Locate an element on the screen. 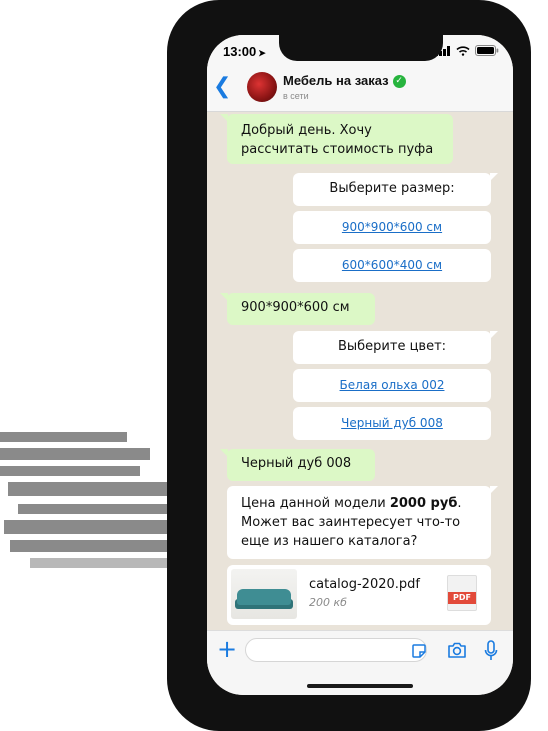 The height and width of the screenshot is (731, 548). message-incoming: Выберите цвет: is located at coordinates (395, 347).